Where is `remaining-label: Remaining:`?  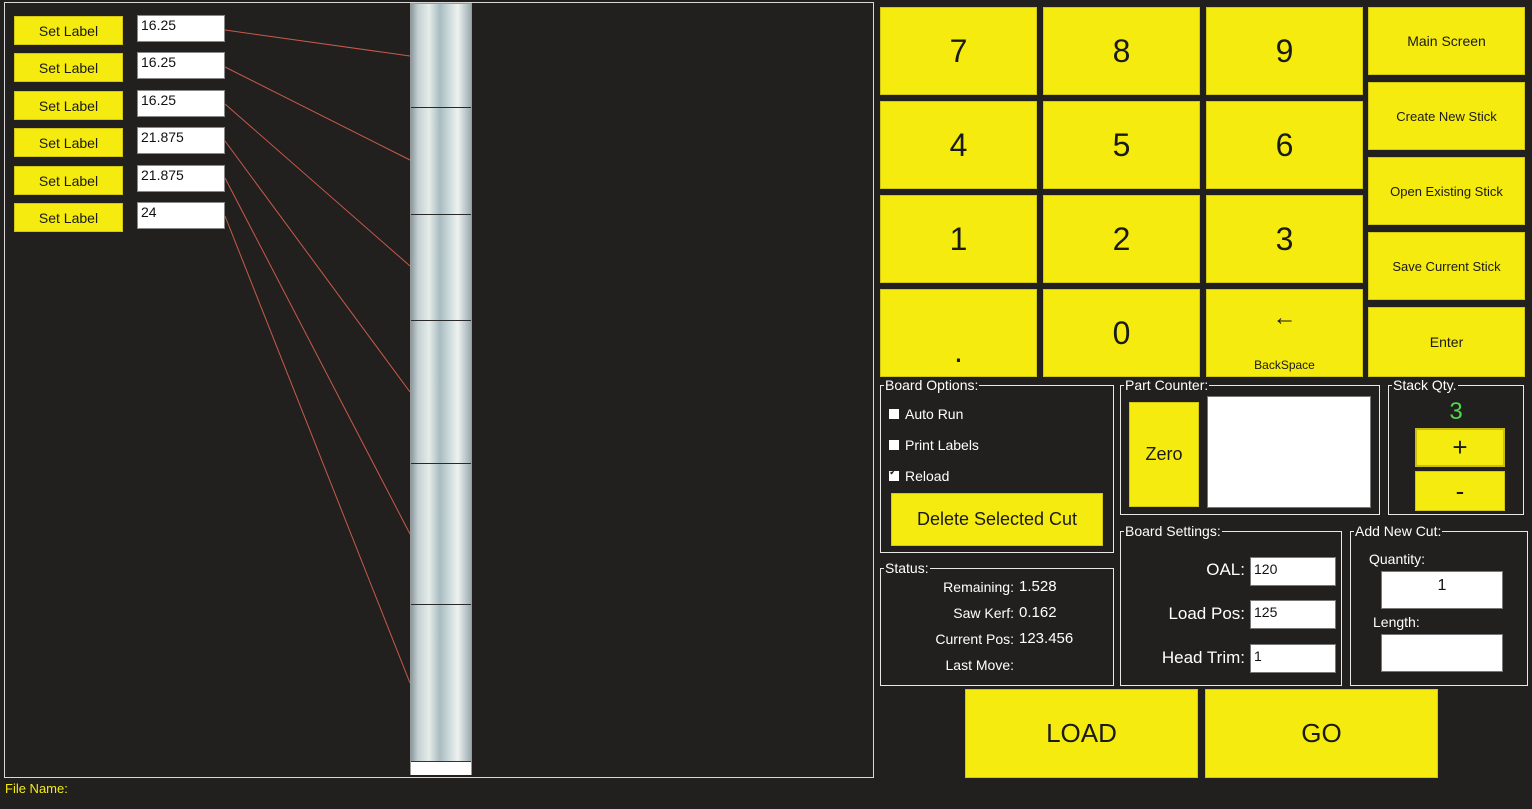 remaining-label: Remaining: is located at coordinates (978, 587).